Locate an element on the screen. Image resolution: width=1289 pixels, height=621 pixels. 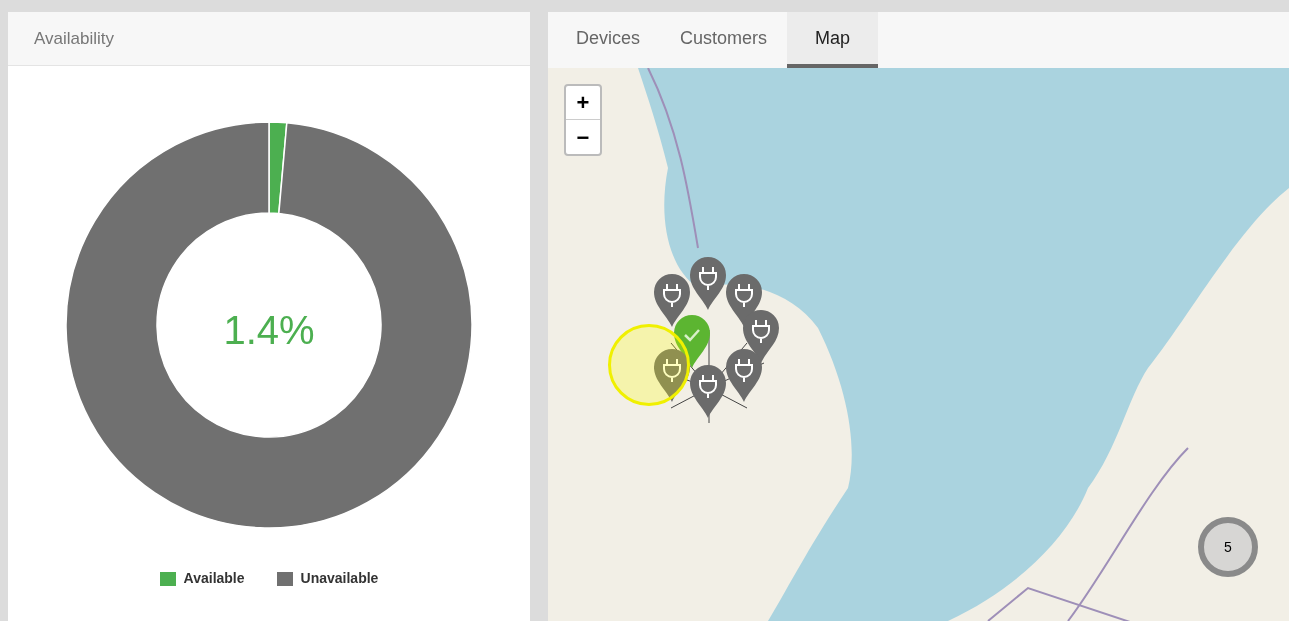
legend-label: Available is located at coordinates (214, 578).